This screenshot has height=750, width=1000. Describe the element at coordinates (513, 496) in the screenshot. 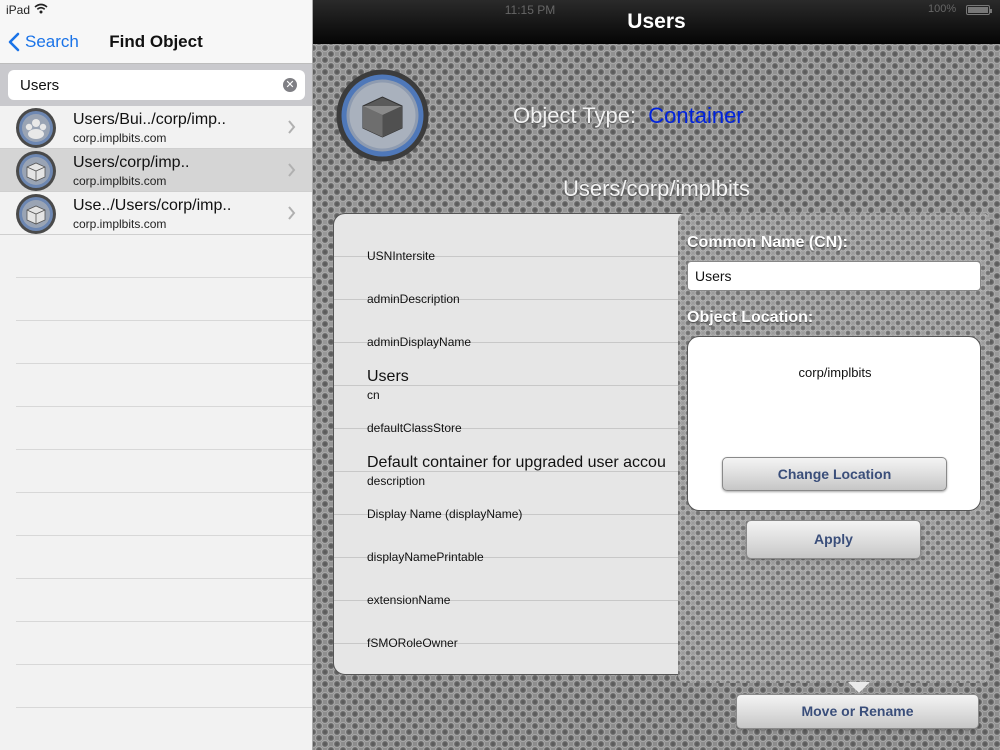

I see `attribute-row: Display Name (displayName)` at that location.